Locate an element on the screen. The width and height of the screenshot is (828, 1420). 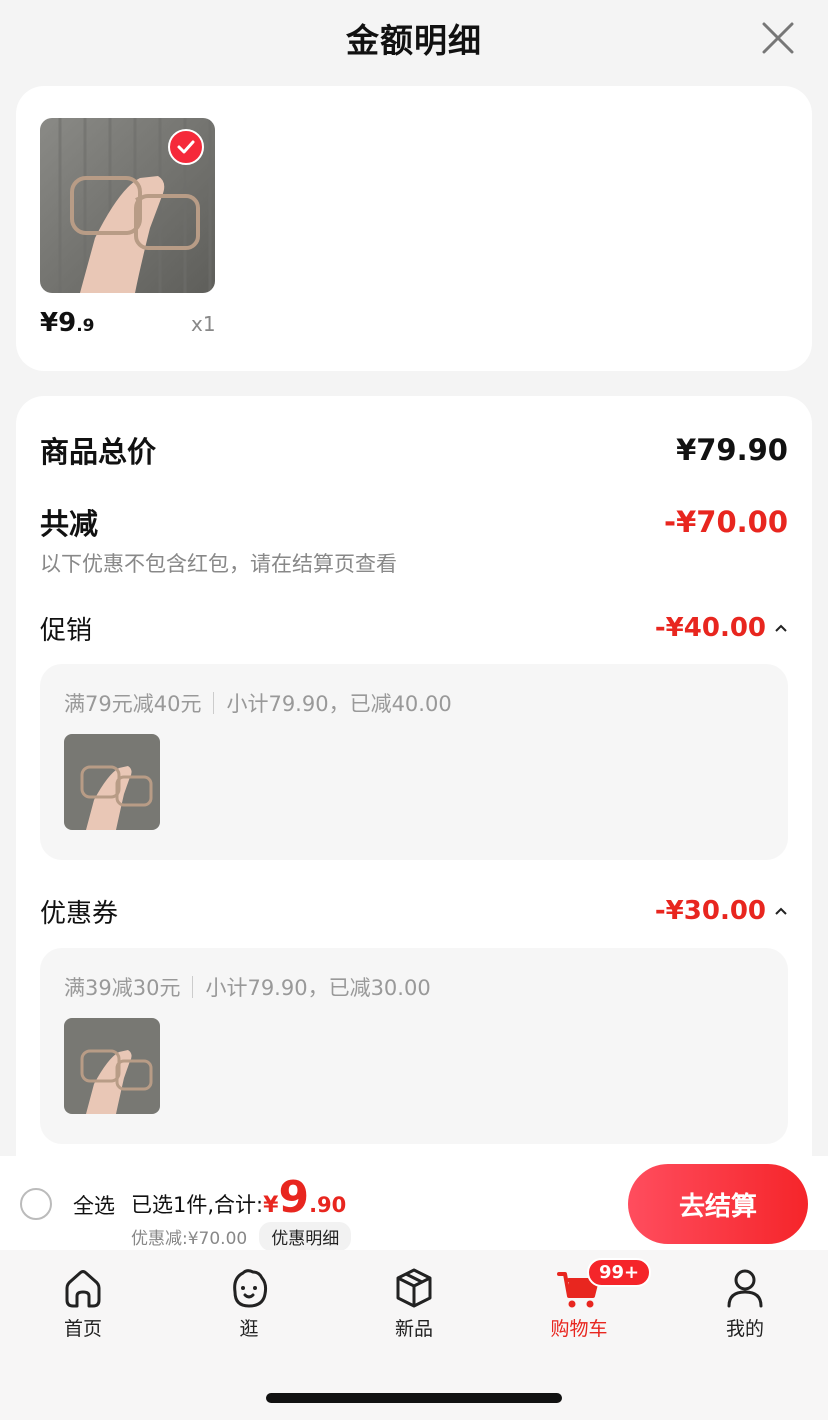
coupon-section-header: 优惠券 -¥30.00 is located at coordinates (414, 911).